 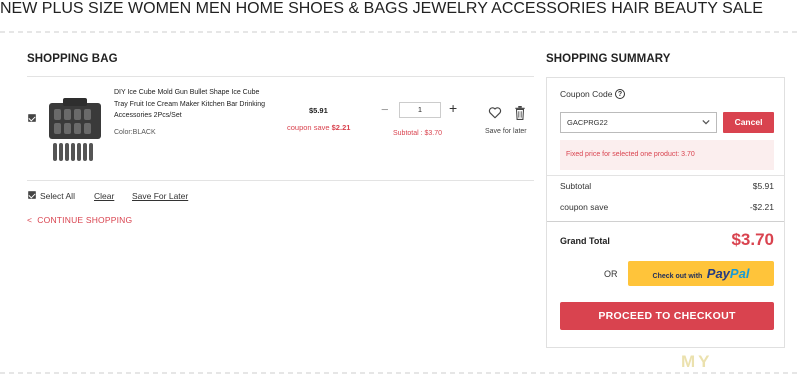 I want to click on save-for-later-link: Save for later, so click(x=506, y=131).